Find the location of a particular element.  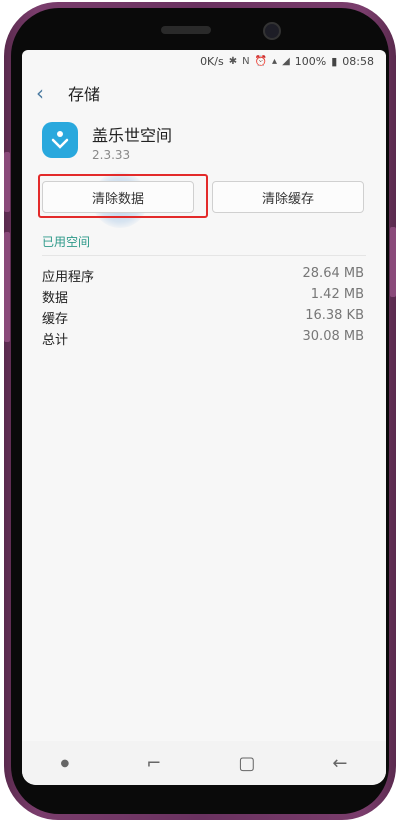

app-name: 盖乐世空间 is located at coordinates (132, 135).